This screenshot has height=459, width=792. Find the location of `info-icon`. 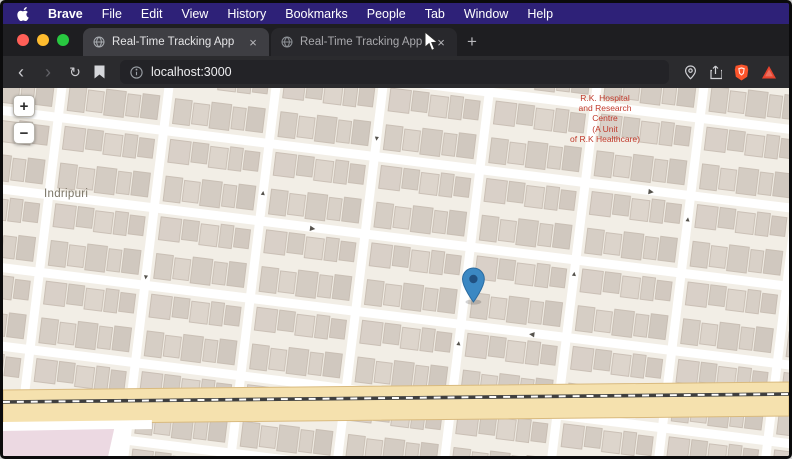

info-icon is located at coordinates (136, 72).